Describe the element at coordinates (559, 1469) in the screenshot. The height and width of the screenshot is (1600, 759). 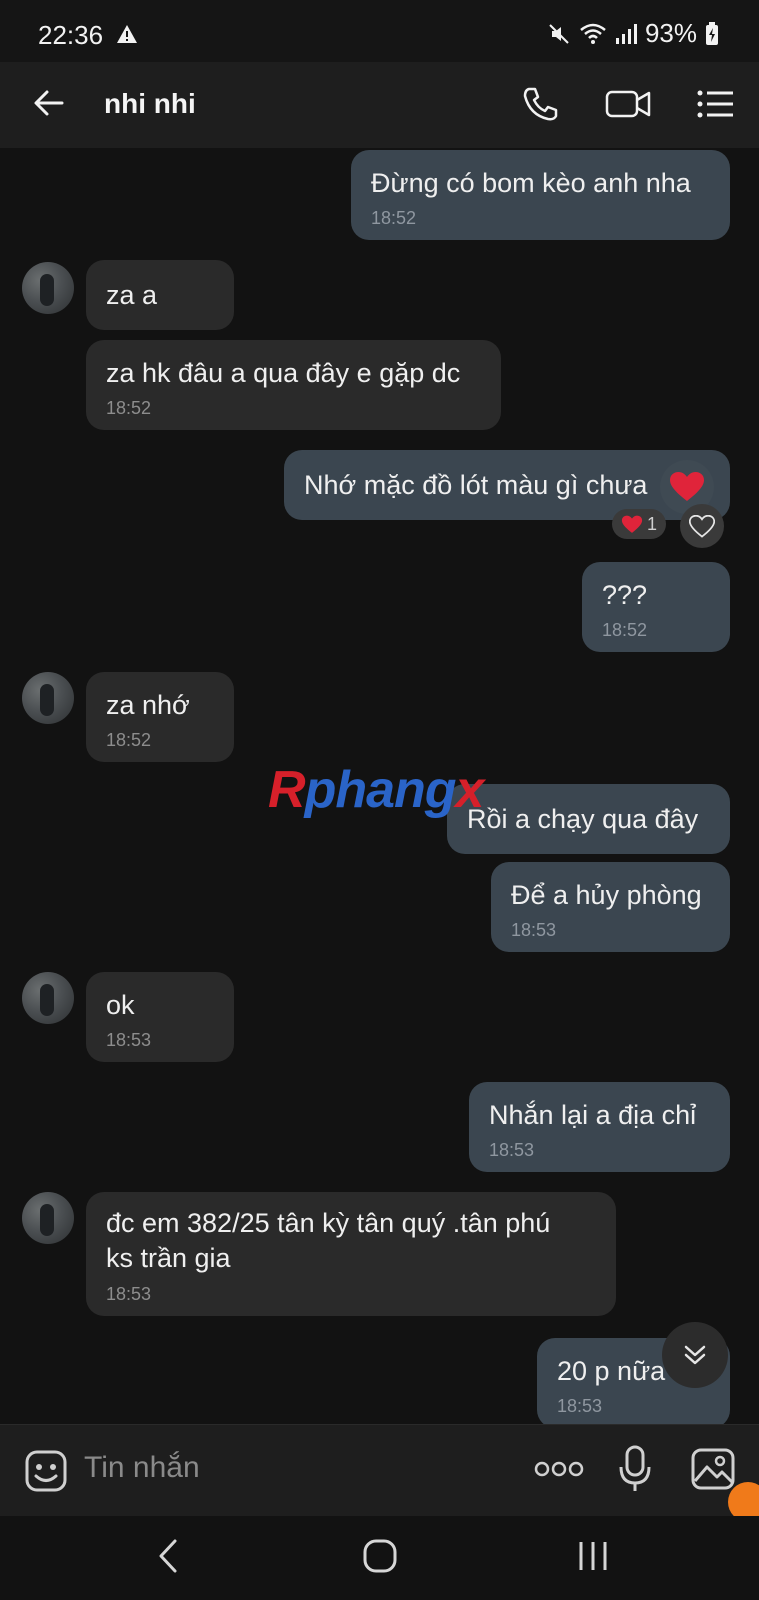
I see `more-dots-icon` at that location.